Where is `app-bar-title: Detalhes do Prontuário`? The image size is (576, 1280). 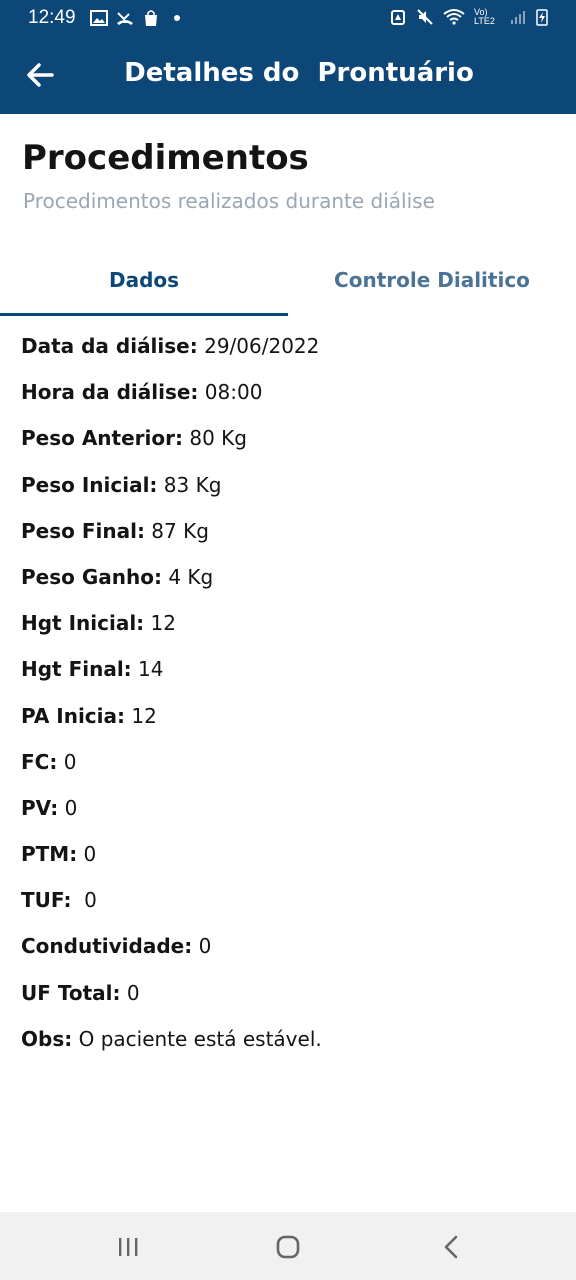
app-bar-title: Detalhes do Prontuário is located at coordinates (299, 73).